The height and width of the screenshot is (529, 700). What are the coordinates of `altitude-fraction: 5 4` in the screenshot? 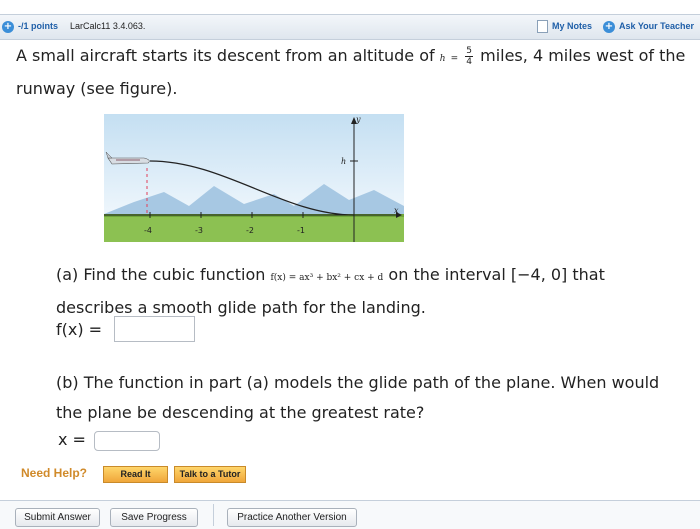 It's located at (469, 56).